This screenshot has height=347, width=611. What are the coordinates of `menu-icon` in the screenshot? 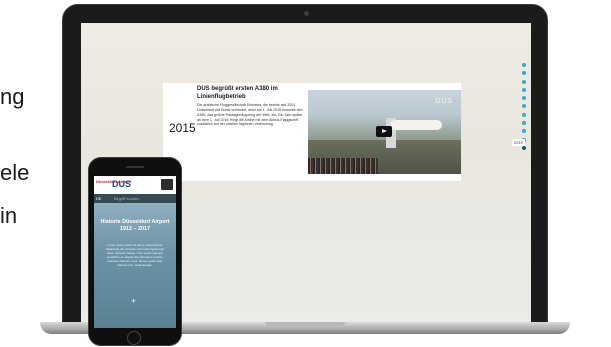 It's located at (167, 184).